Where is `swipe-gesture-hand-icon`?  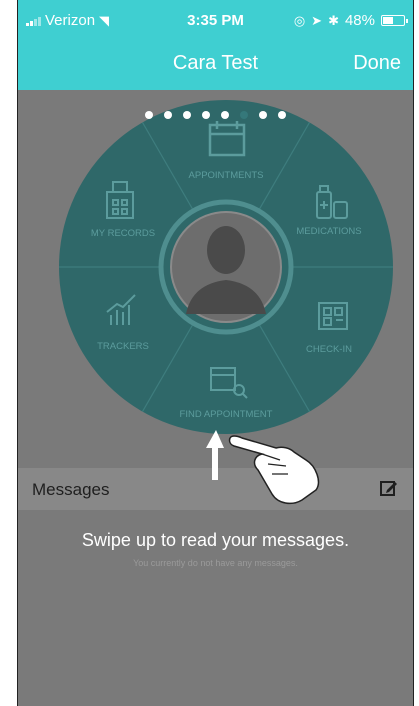 swipe-gesture-hand-icon is located at coordinates (263, 467).